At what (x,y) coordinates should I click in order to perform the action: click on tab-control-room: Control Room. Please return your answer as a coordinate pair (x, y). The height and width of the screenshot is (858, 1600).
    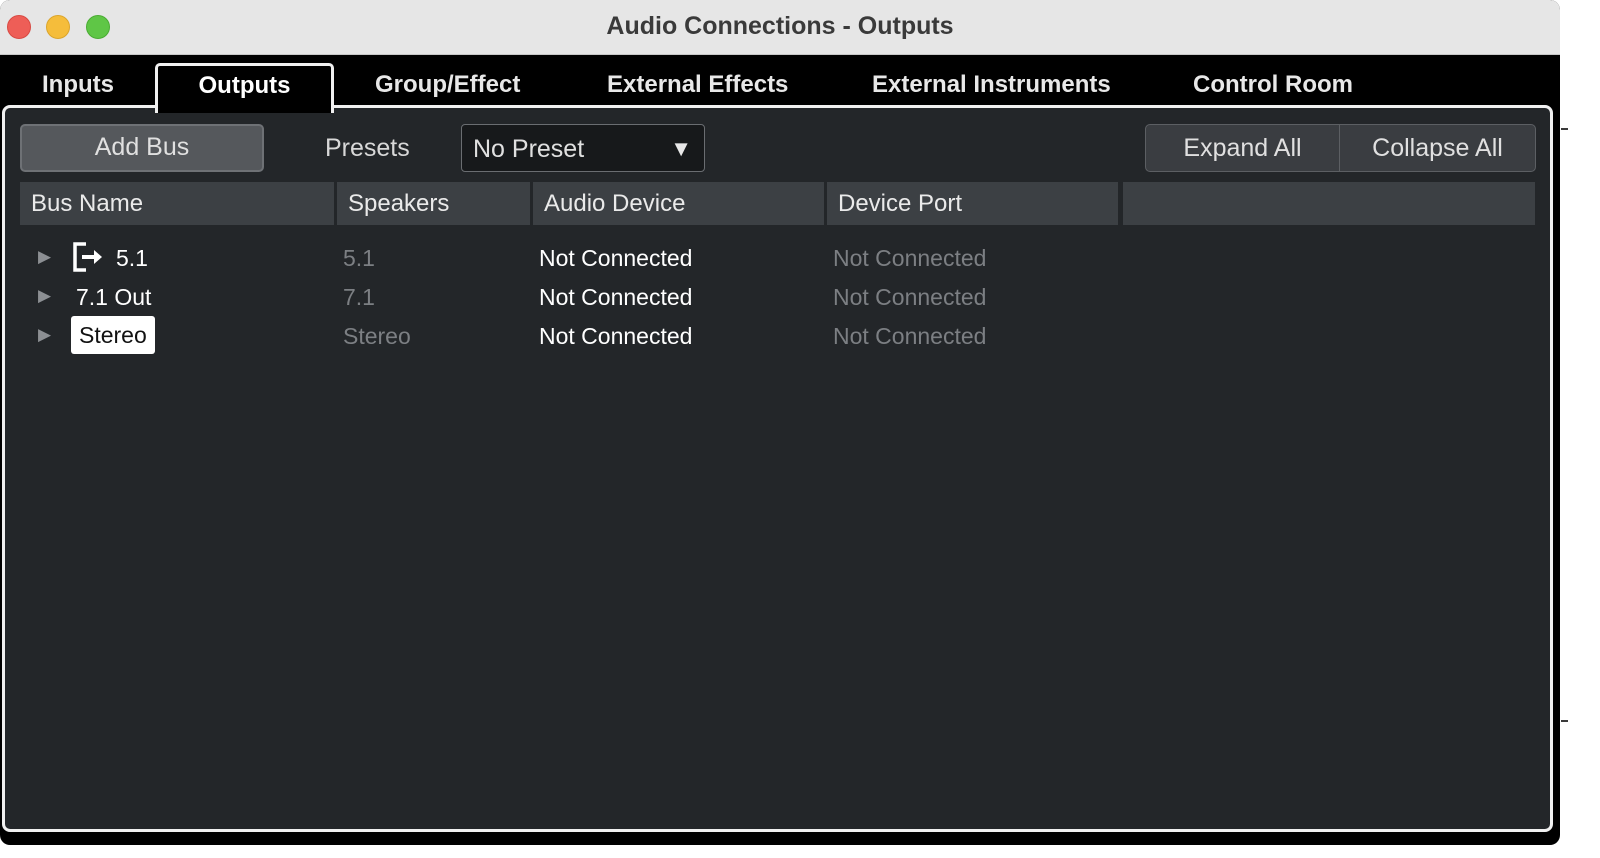
    Looking at the image, I should click on (1273, 85).